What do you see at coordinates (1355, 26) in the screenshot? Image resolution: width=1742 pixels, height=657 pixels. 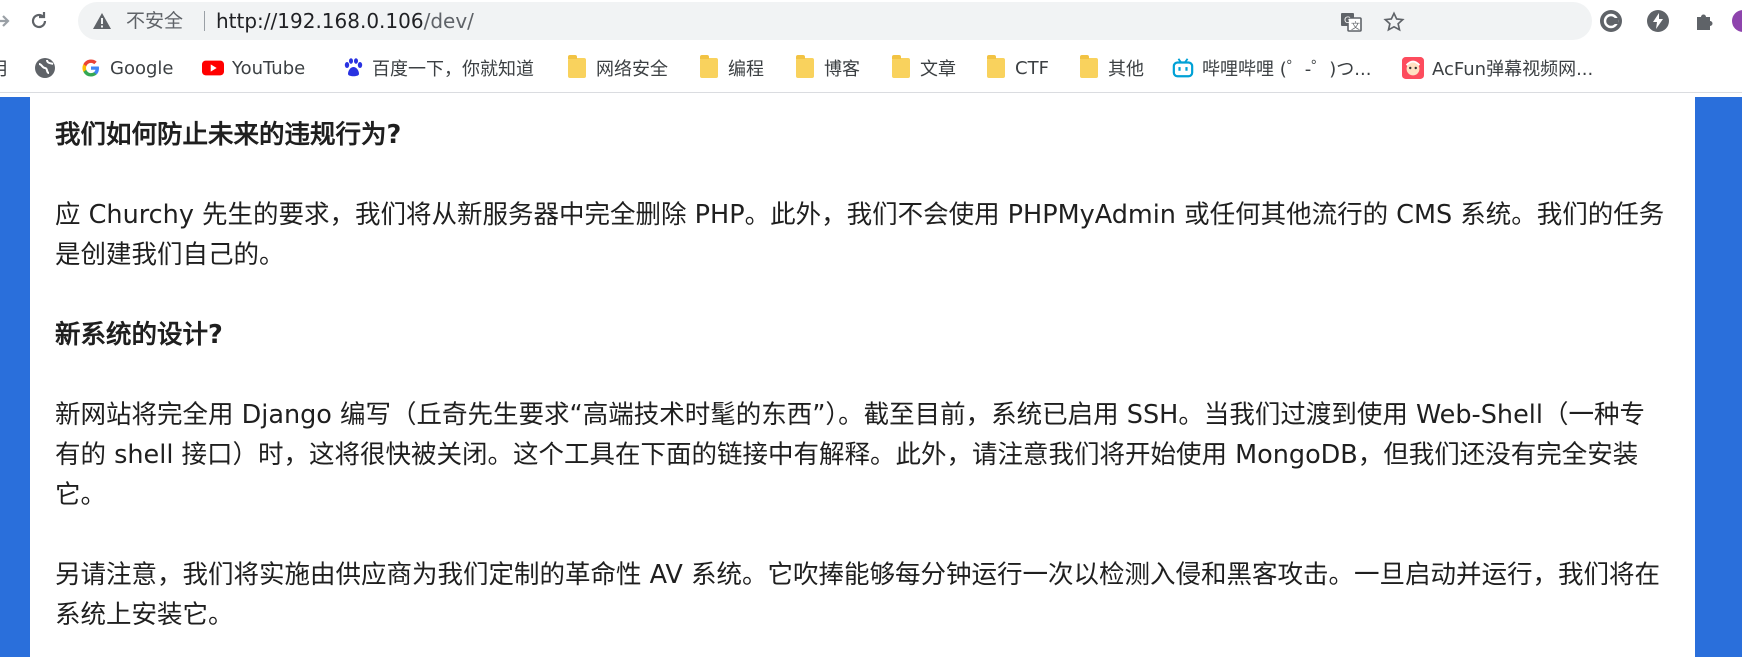 I see `svg-text: 文` at bounding box center [1355, 26].